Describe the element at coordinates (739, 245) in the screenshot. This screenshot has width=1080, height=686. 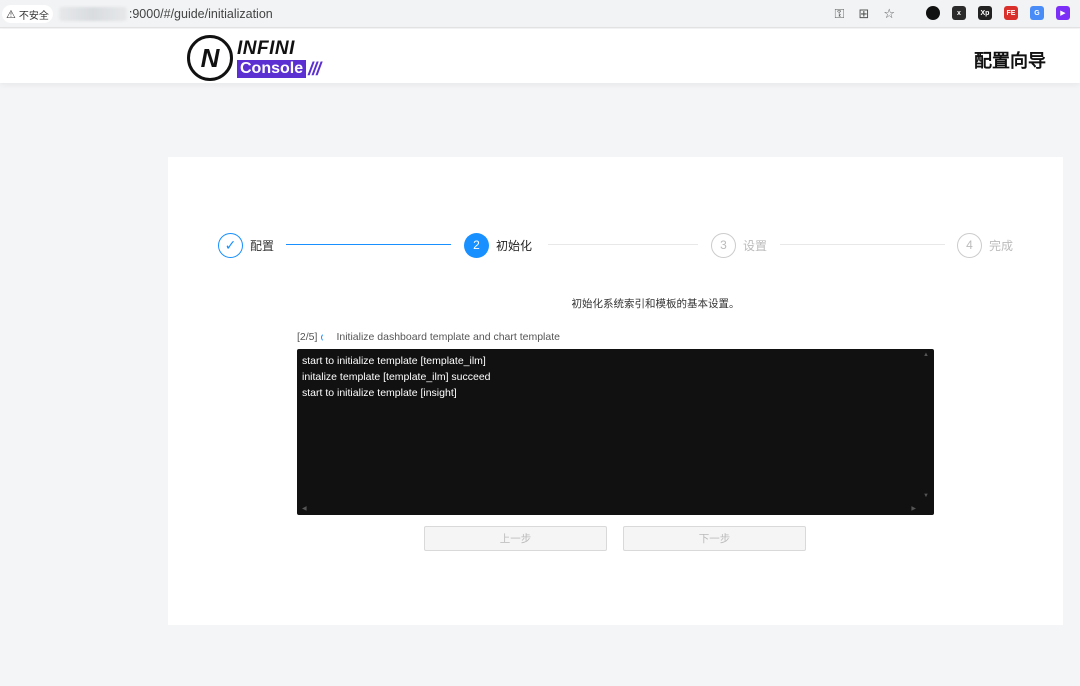
I see `step-settings: 3 设置` at that location.